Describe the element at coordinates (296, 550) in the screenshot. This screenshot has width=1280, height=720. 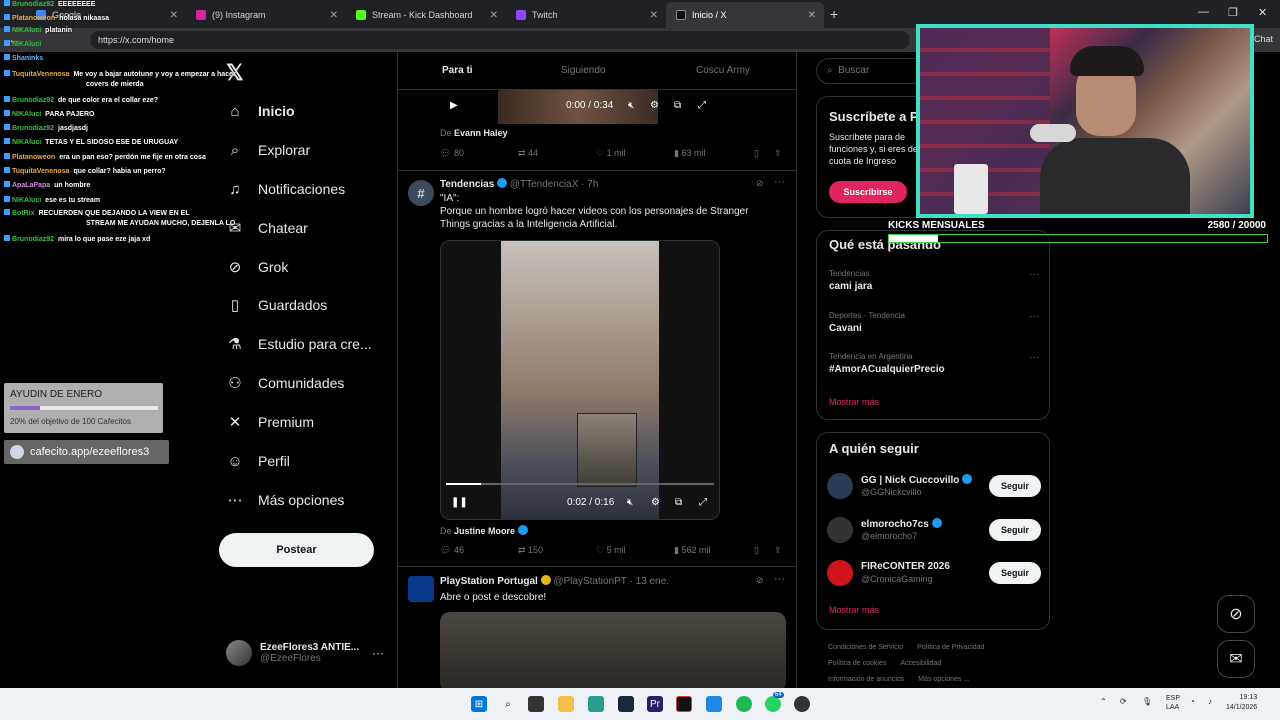
I see `post-button: Postear` at that location.